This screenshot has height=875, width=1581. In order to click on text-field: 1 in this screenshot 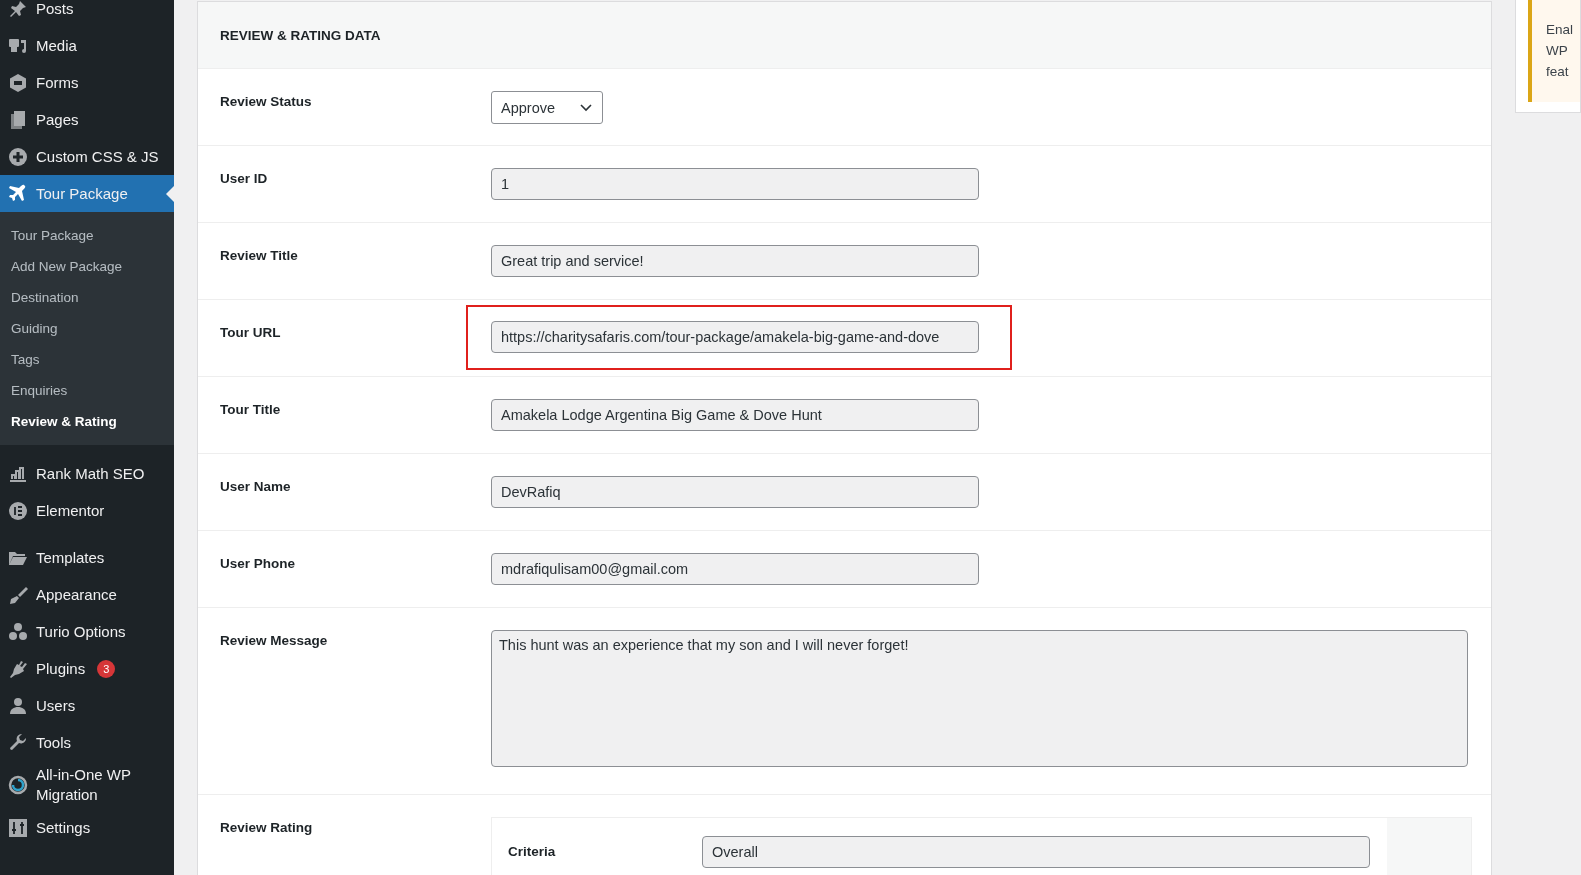, I will do `click(735, 184)`.